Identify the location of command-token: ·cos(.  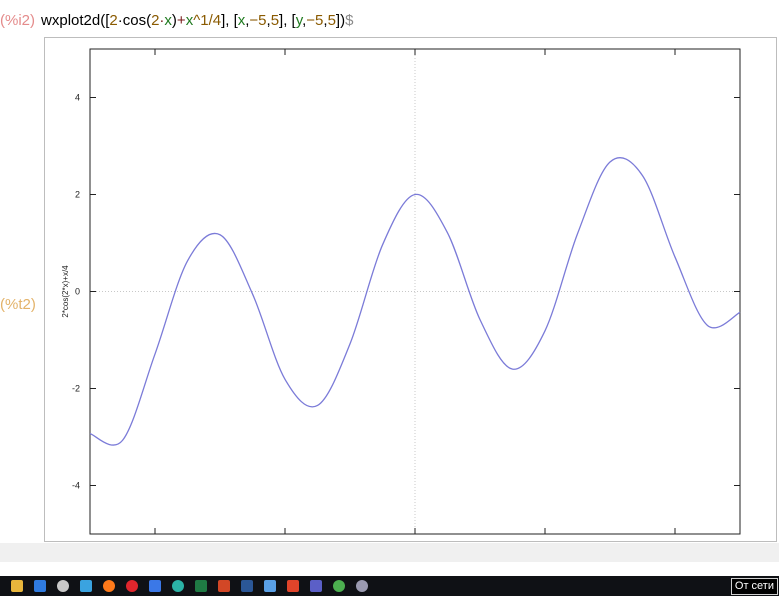
(134, 20).